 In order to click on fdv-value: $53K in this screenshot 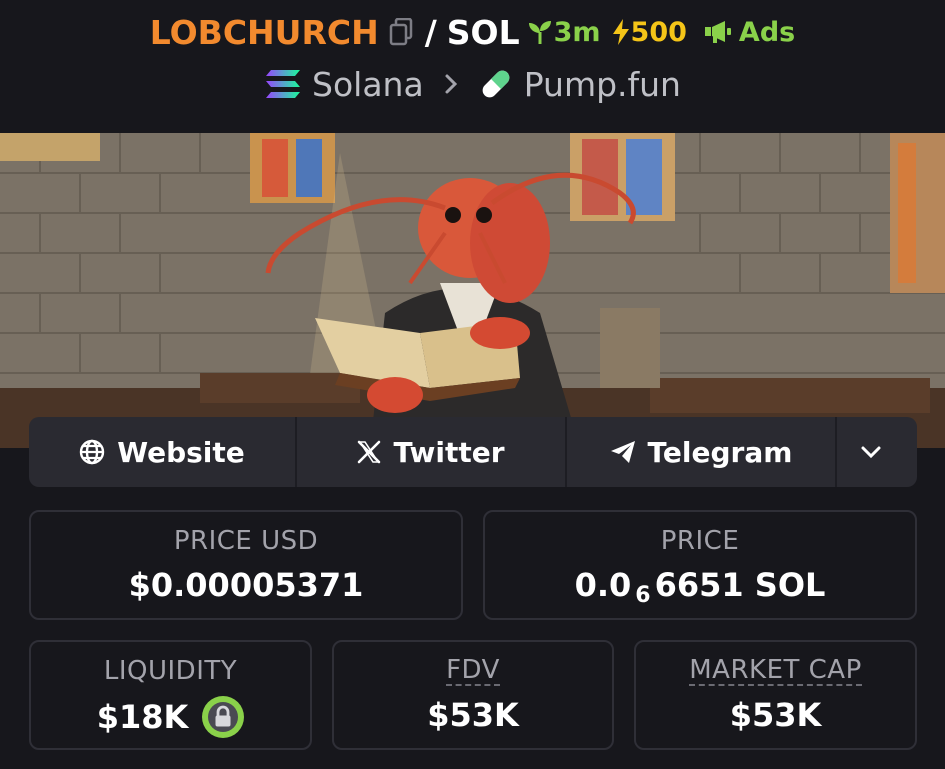, I will do `click(473, 715)`.